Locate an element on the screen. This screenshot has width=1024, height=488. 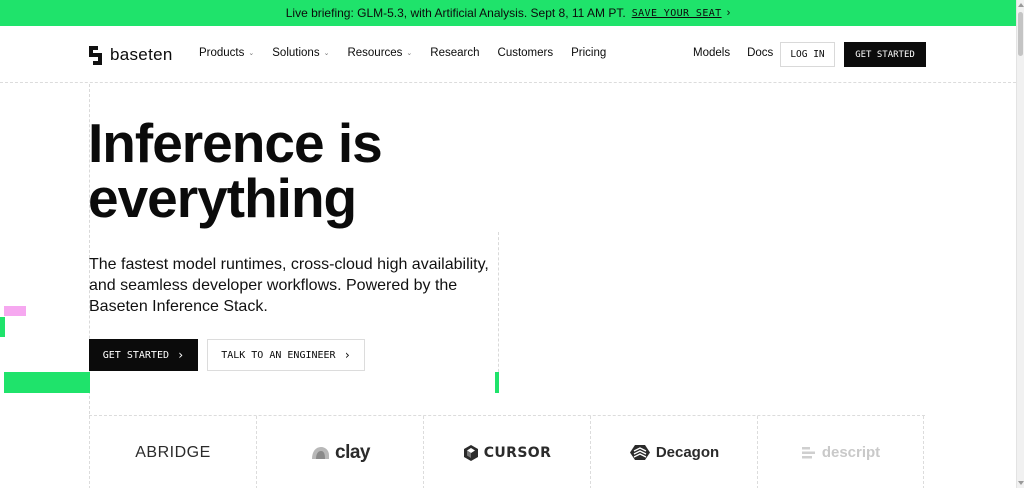
customer-logo-group: descript is located at coordinates (840, 452).